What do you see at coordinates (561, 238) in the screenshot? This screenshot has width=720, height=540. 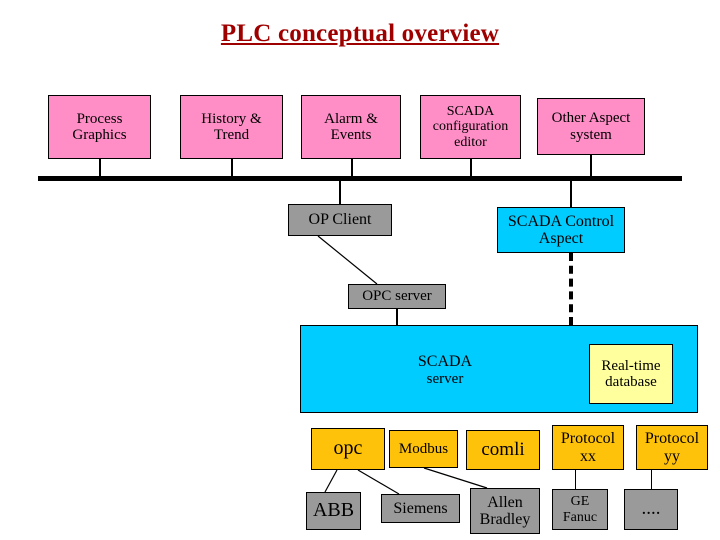 I see `node-line: Aspect` at bounding box center [561, 238].